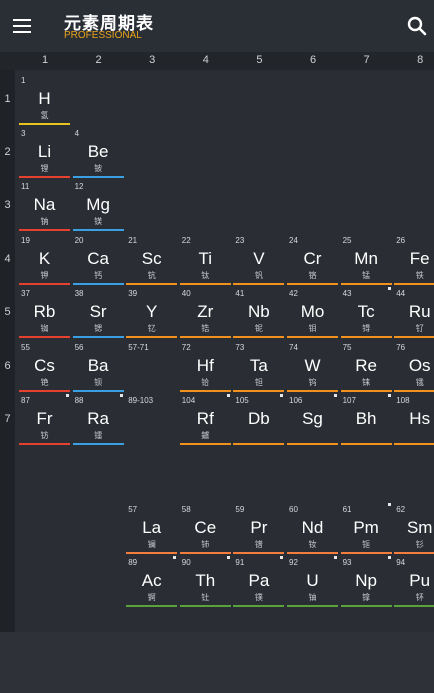 The image size is (434, 693). Describe the element at coordinates (98, 366) in the screenshot. I see `element-ba: 56 Ba 钡` at that location.